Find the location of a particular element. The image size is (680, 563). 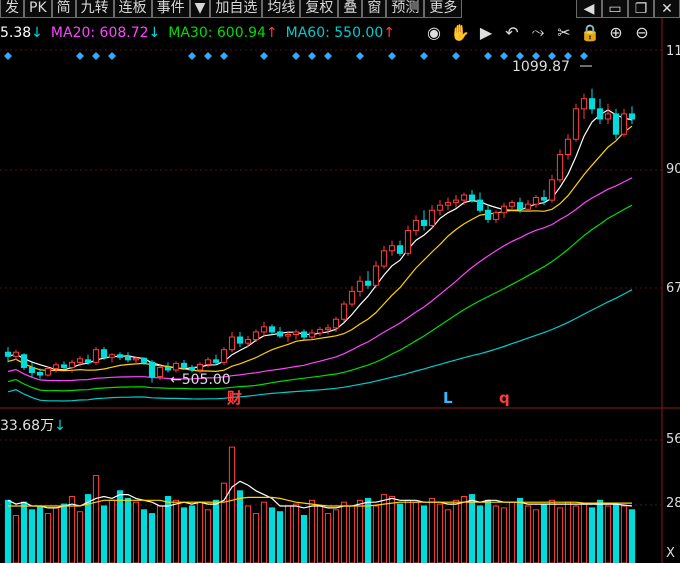

event-q: q is located at coordinates (504, 398).